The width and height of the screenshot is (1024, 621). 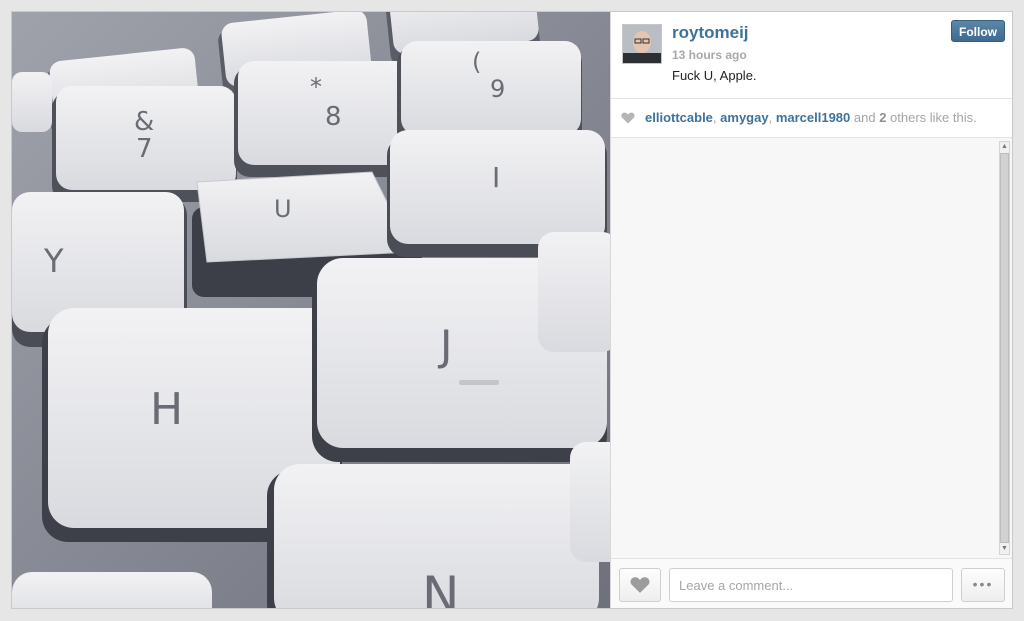 I want to click on key-label: I, so click(x=496, y=177).